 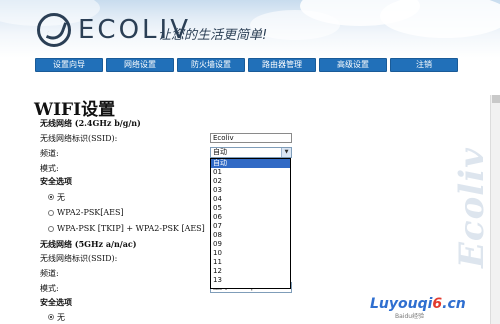 What do you see at coordinates (496, 99) in the screenshot?
I see `scroll-up-arrow` at bounding box center [496, 99].